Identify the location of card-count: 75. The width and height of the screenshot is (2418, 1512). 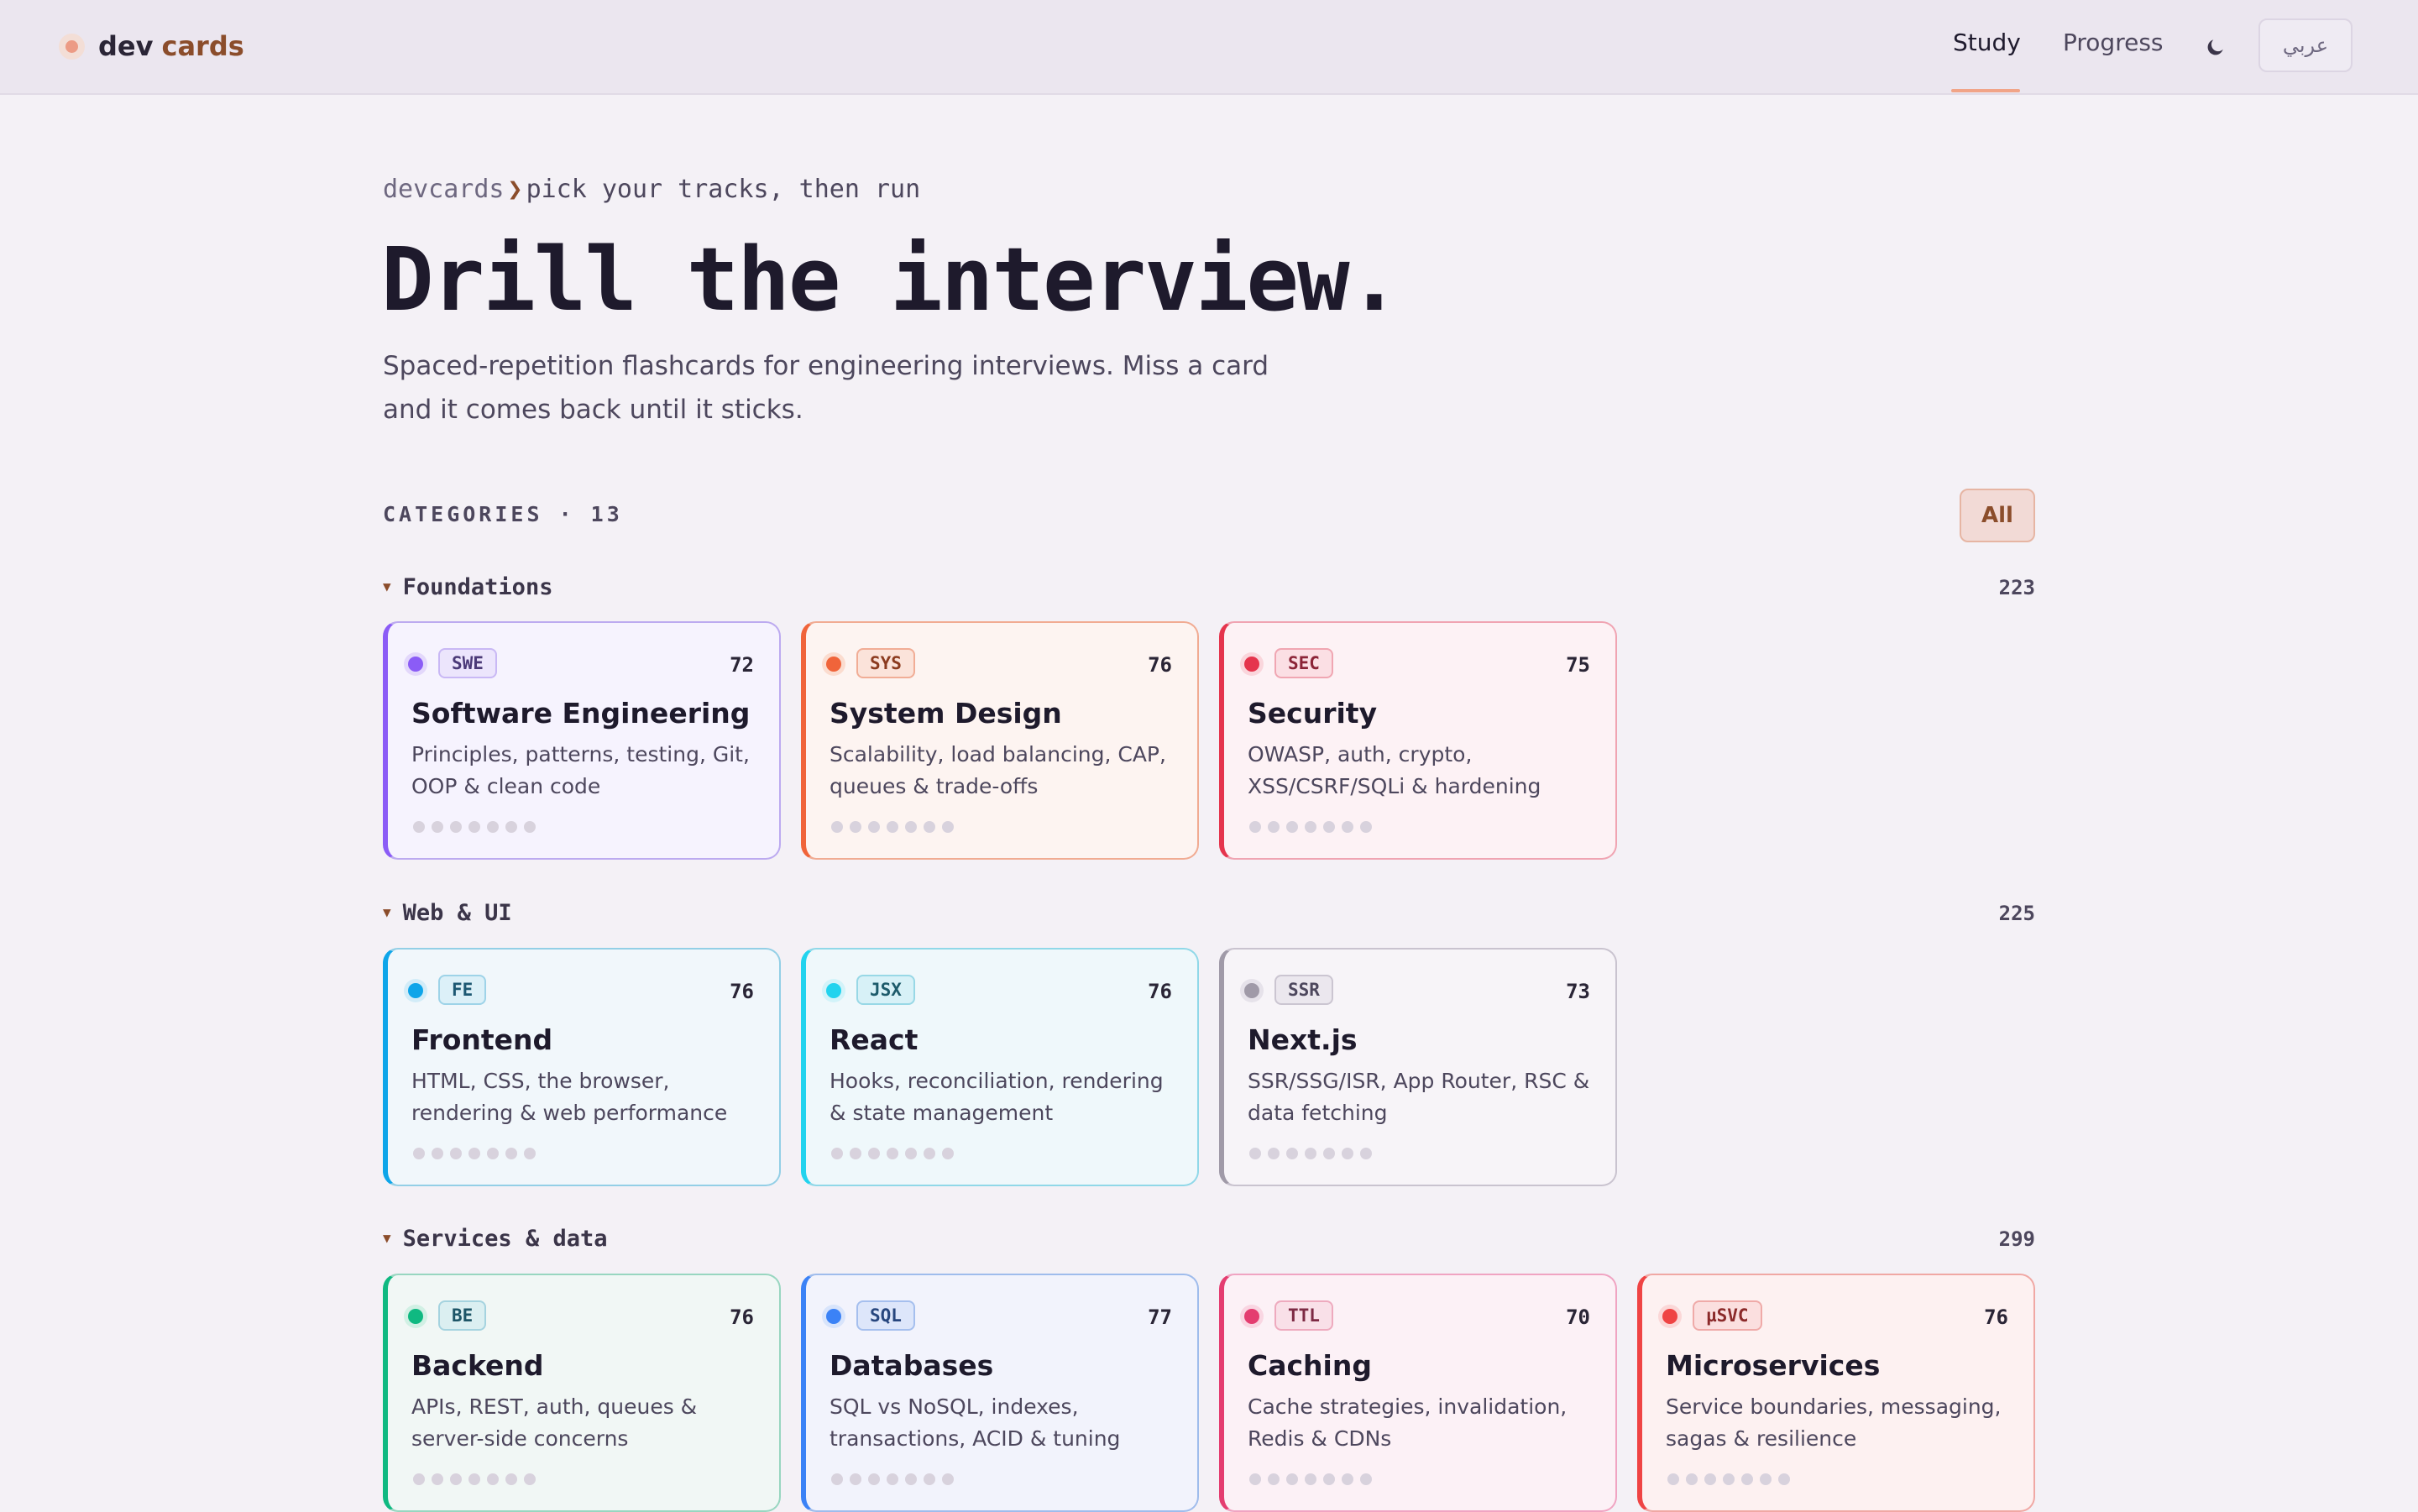
(1578, 665).